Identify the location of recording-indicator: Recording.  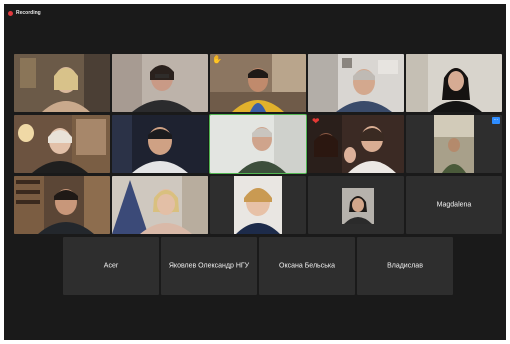
(24, 13).